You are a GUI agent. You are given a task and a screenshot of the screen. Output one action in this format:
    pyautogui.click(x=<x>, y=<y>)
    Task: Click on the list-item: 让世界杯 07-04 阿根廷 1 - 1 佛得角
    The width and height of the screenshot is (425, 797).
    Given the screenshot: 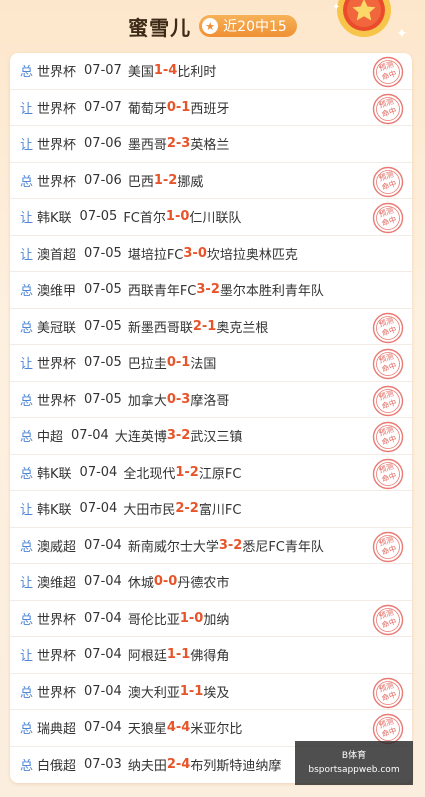 What is the action you would take?
    pyautogui.click(x=211, y=655)
    